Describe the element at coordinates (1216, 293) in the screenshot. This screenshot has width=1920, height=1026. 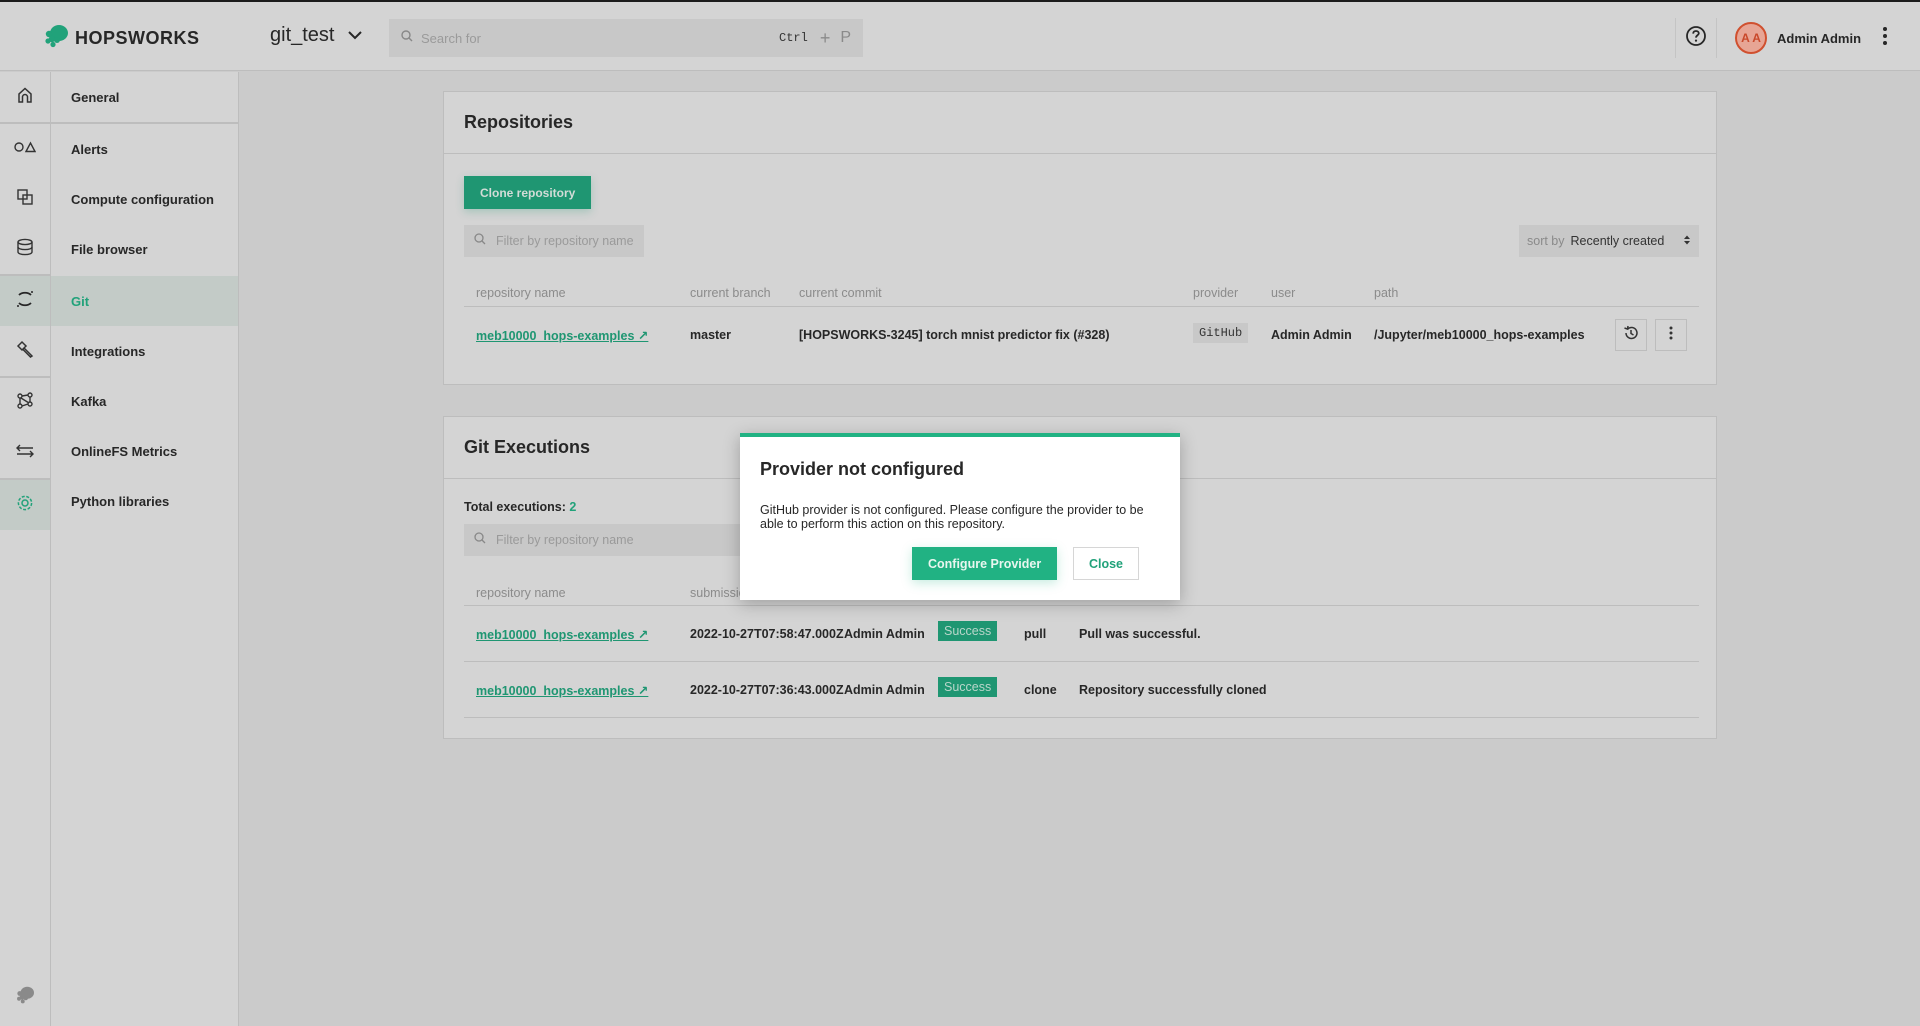
I see `column-header-provider: provider` at that location.